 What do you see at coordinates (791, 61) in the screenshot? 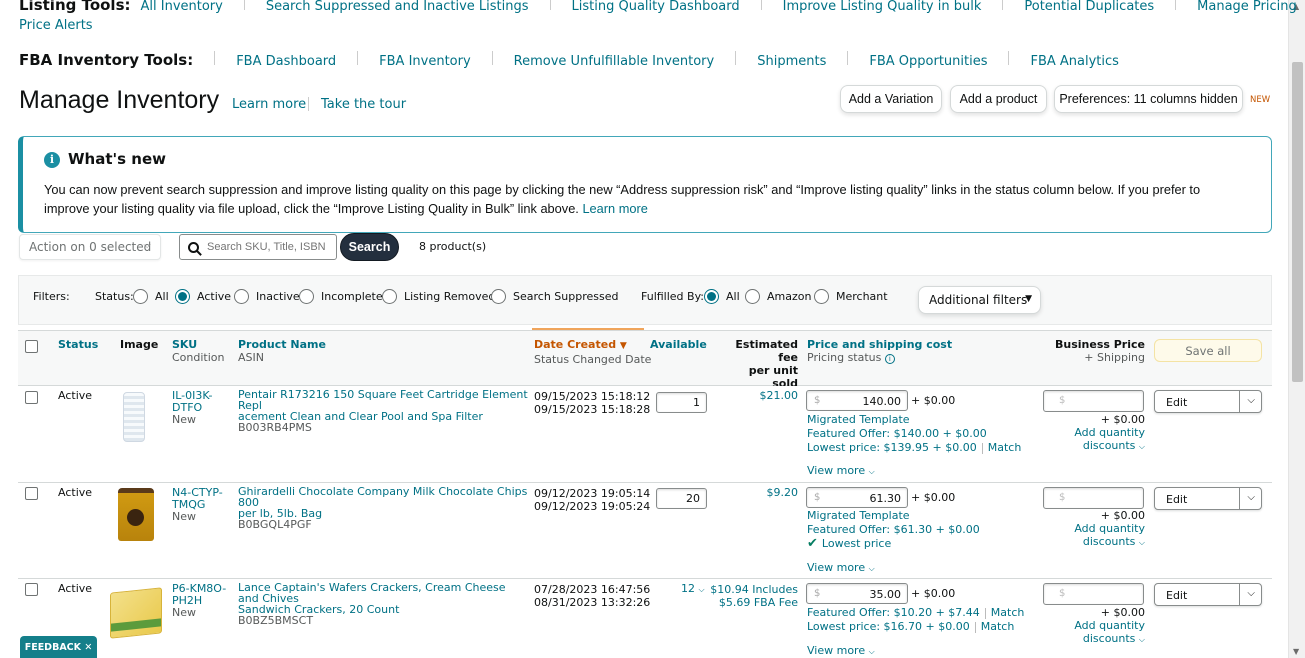
I see `link-shipments: Shipments` at bounding box center [791, 61].